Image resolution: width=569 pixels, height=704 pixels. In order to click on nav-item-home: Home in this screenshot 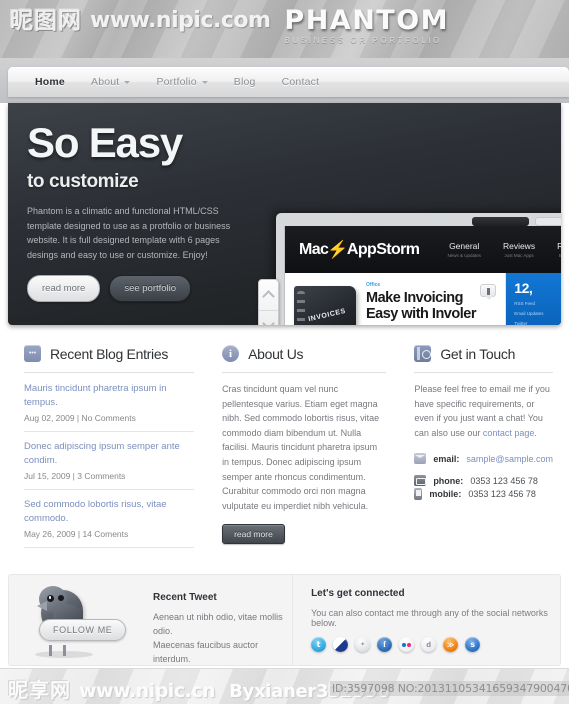, I will do `click(50, 82)`.